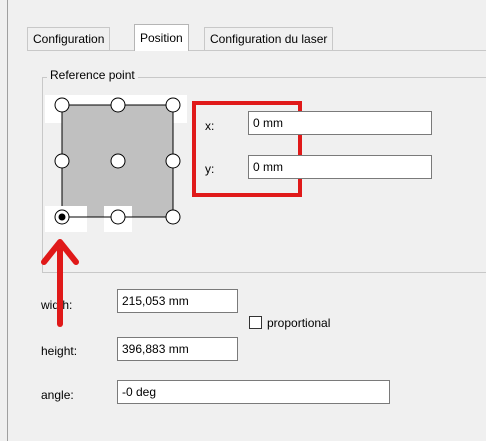 The image size is (486, 441). I want to click on angle-input: -0 deg, so click(253, 392).